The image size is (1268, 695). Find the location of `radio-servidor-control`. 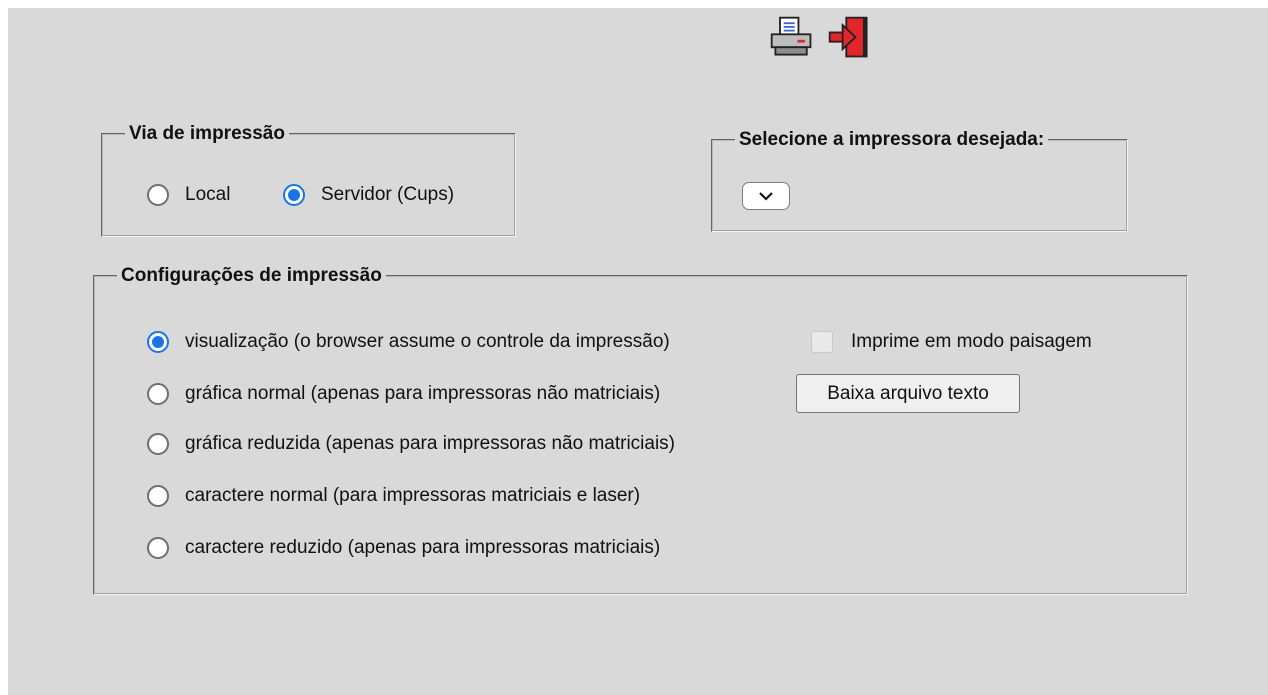

radio-servidor-control is located at coordinates (294, 195).